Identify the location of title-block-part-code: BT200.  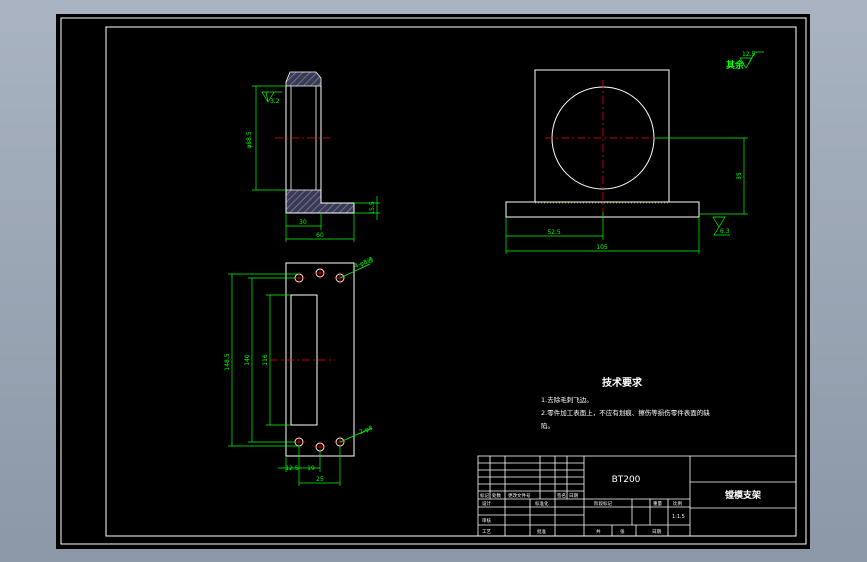
(626, 480).